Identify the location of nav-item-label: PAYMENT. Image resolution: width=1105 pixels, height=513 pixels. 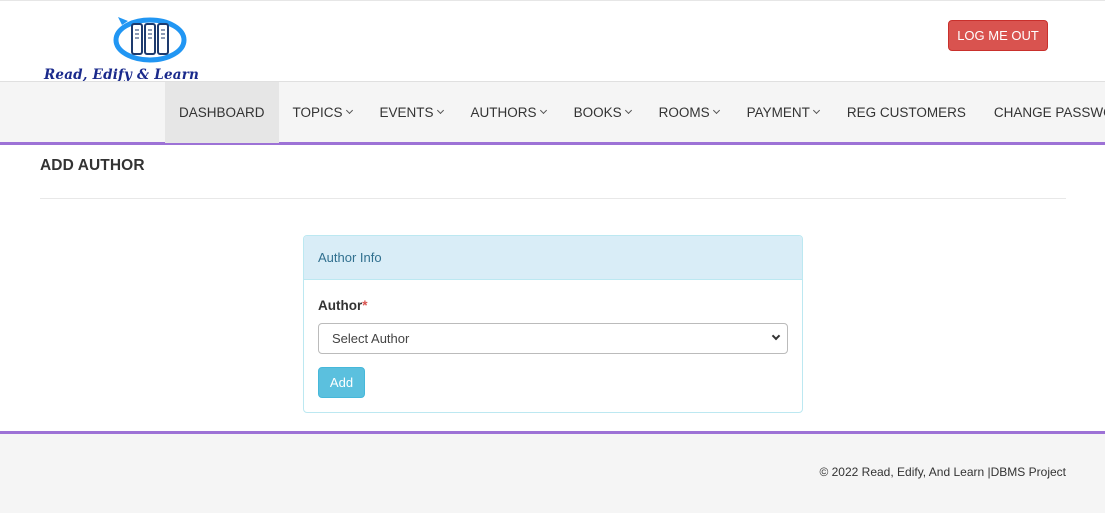
(778, 112).